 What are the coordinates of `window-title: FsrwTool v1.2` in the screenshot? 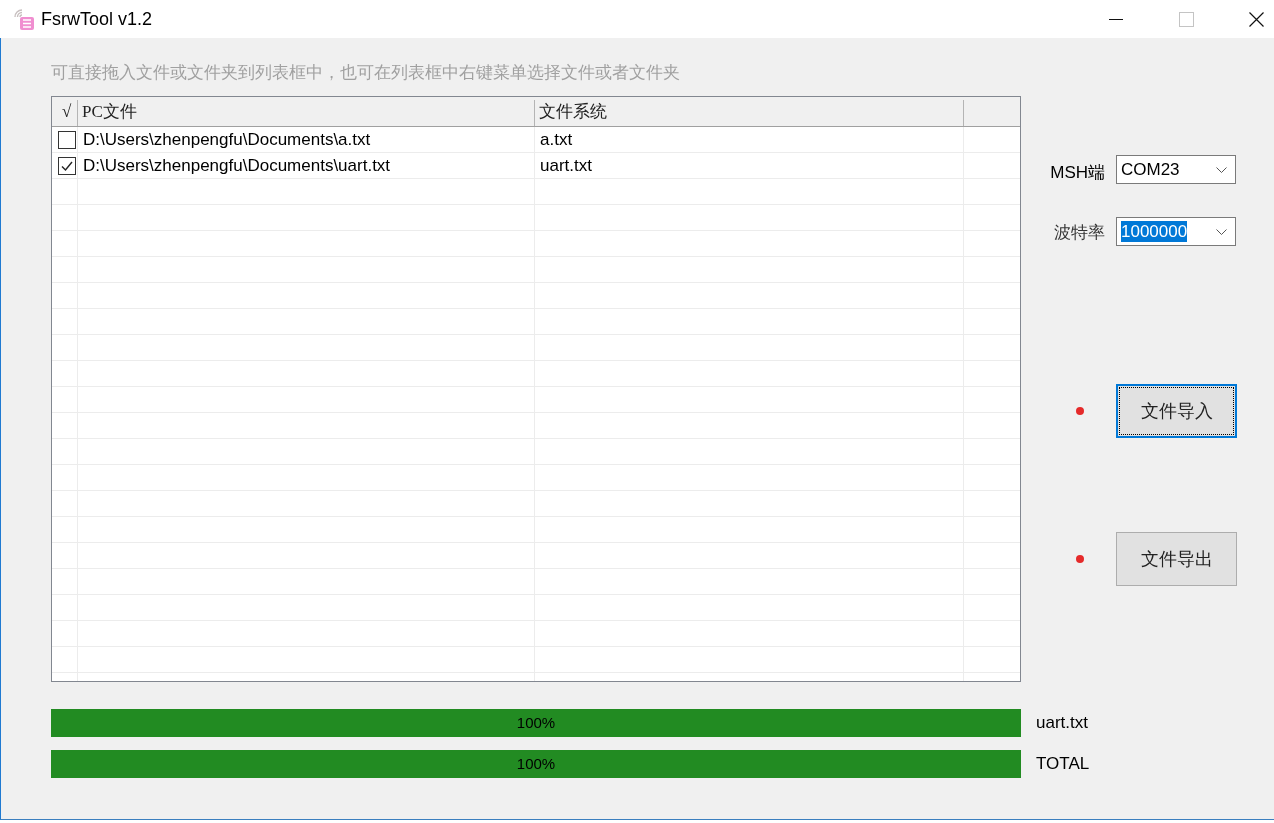 It's located at (97, 19).